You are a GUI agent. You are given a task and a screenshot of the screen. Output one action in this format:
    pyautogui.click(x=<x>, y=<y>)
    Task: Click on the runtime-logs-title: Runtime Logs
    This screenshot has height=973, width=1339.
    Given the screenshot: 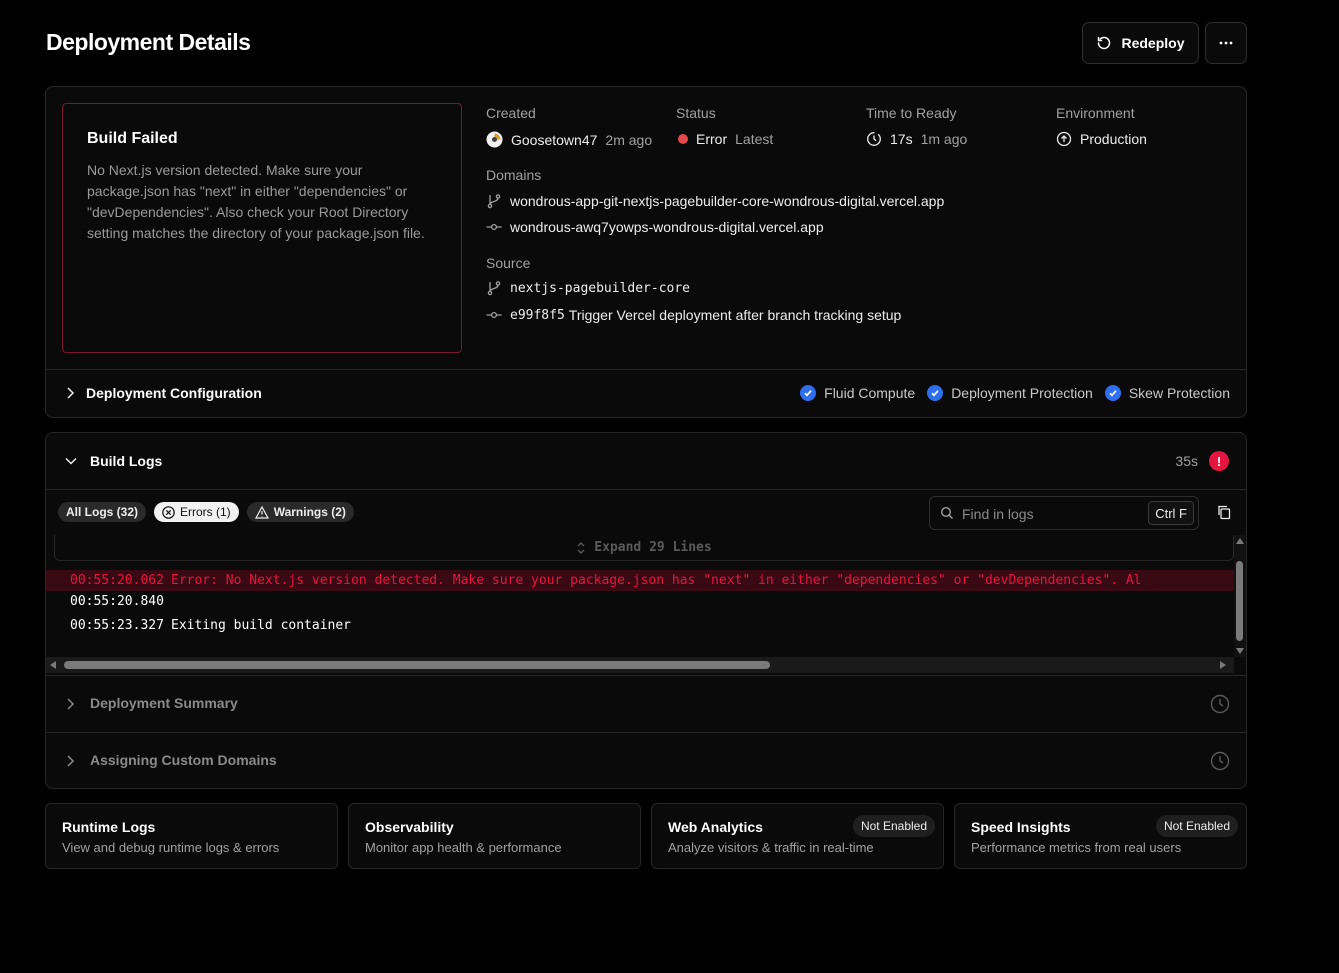 What is the action you would take?
    pyautogui.click(x=109, y=827)
    